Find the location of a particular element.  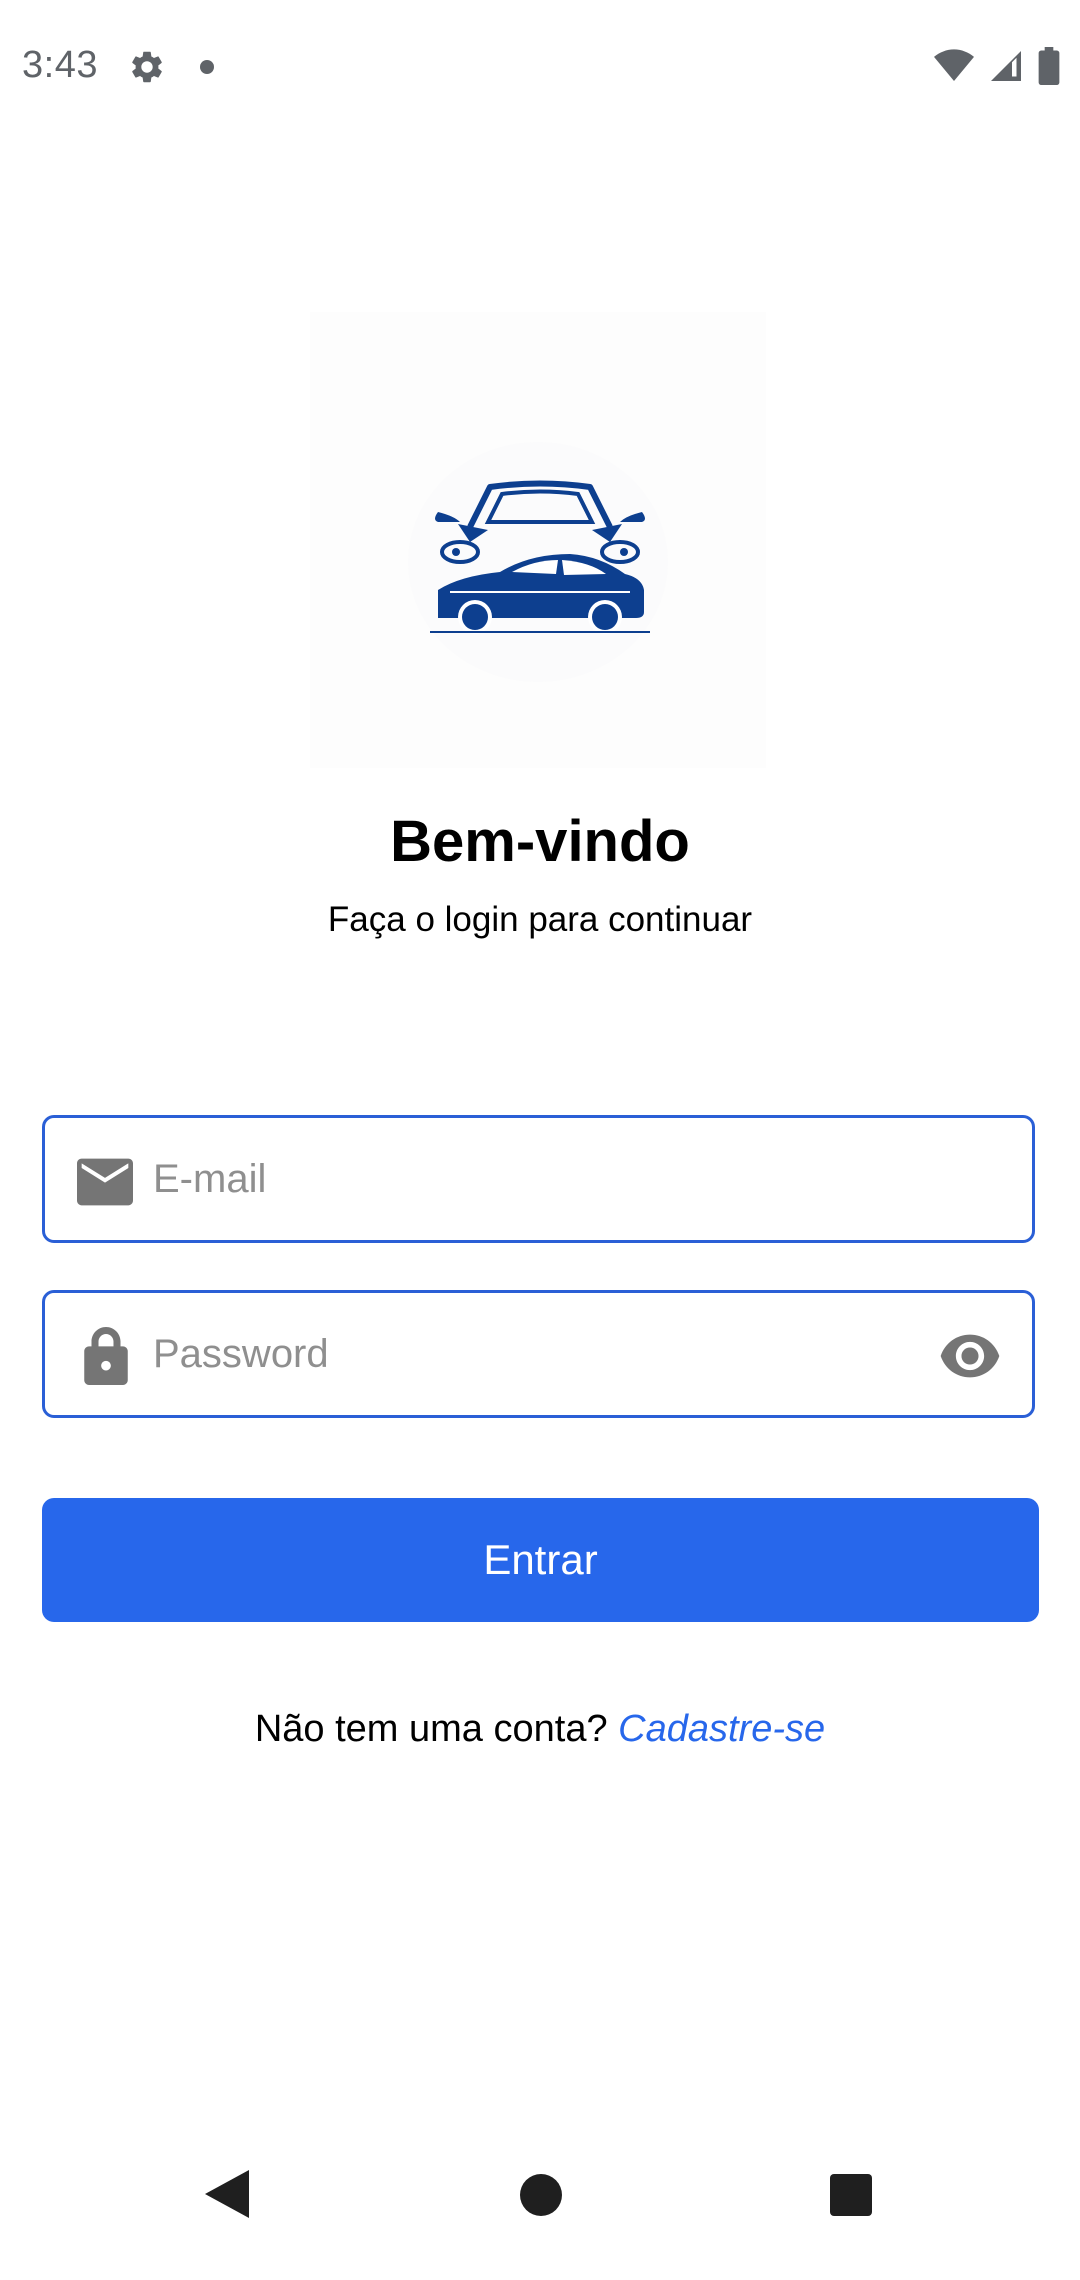

page-subtitle: Faça o login para continuar is located at coordinates (540, 919).